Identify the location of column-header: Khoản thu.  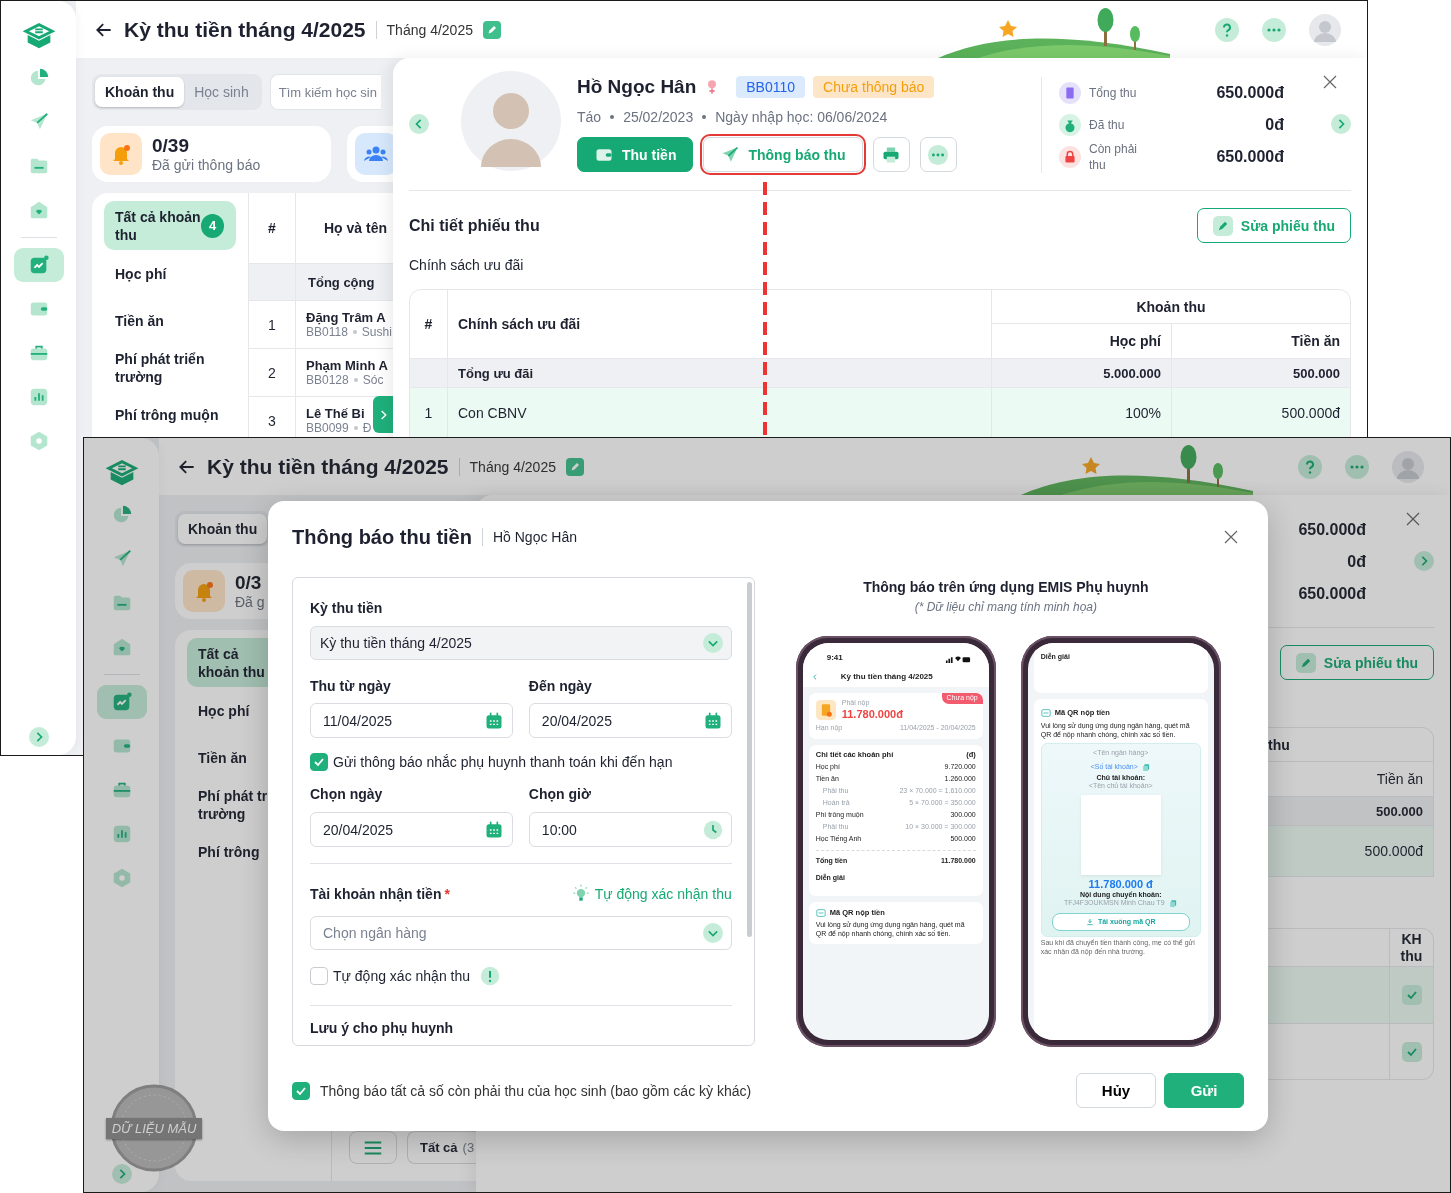
(1171, 307).